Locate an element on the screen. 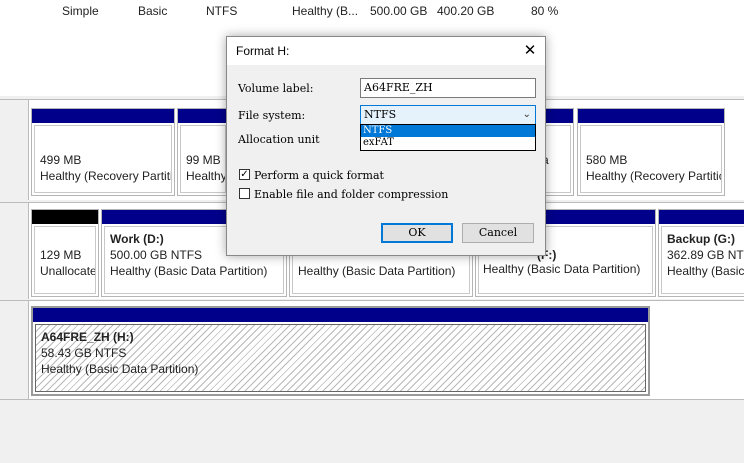 The image size is (744, 463). partition-status: Healthy (Basic is located at coordinates (705, 271).